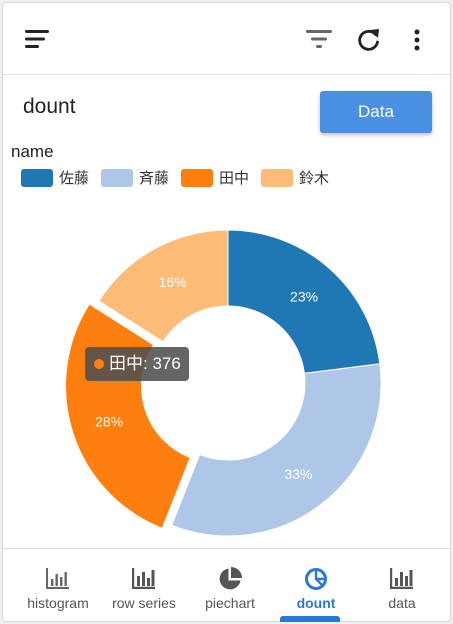 This screenshot has width=453, height=624. What do you see at coordinates (226, 39) in the screenshot?
I see `app-bar` at bounding box center [226, 39].